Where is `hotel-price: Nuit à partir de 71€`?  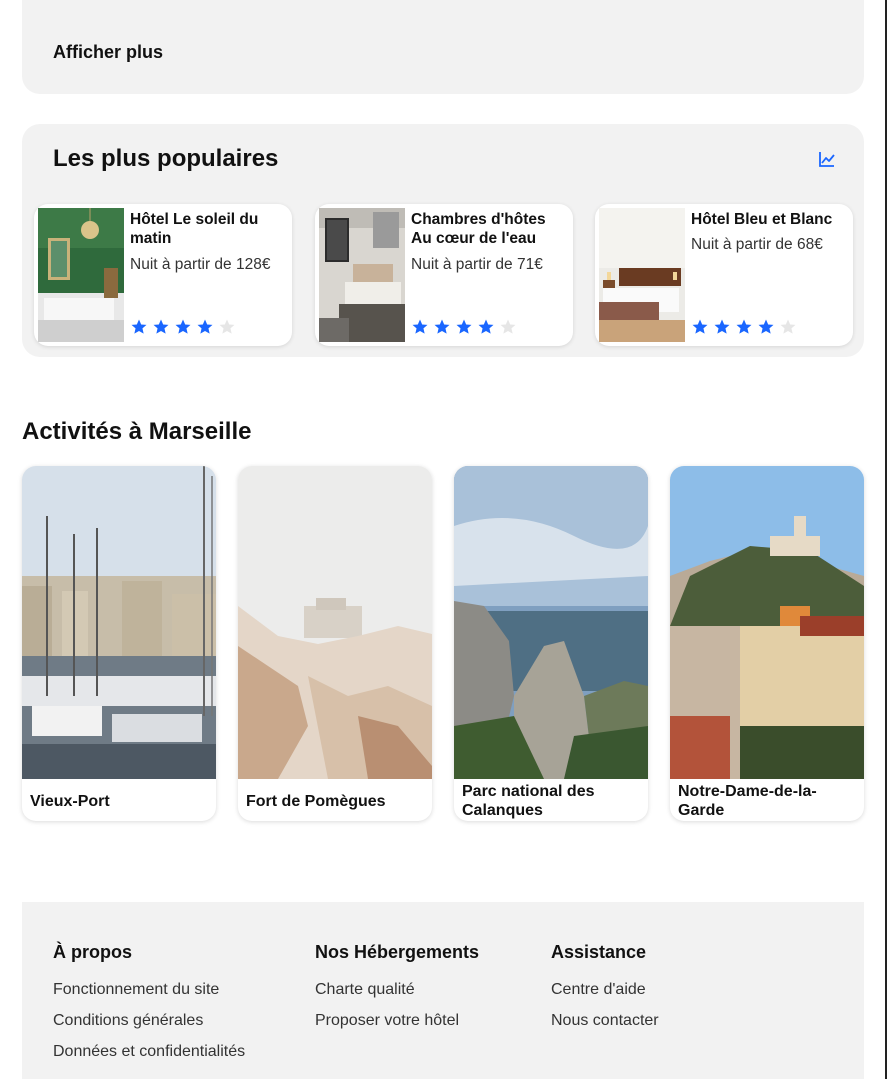
hotel-price: Nuit à partir de 71€ is located at coordinates (477, 264).